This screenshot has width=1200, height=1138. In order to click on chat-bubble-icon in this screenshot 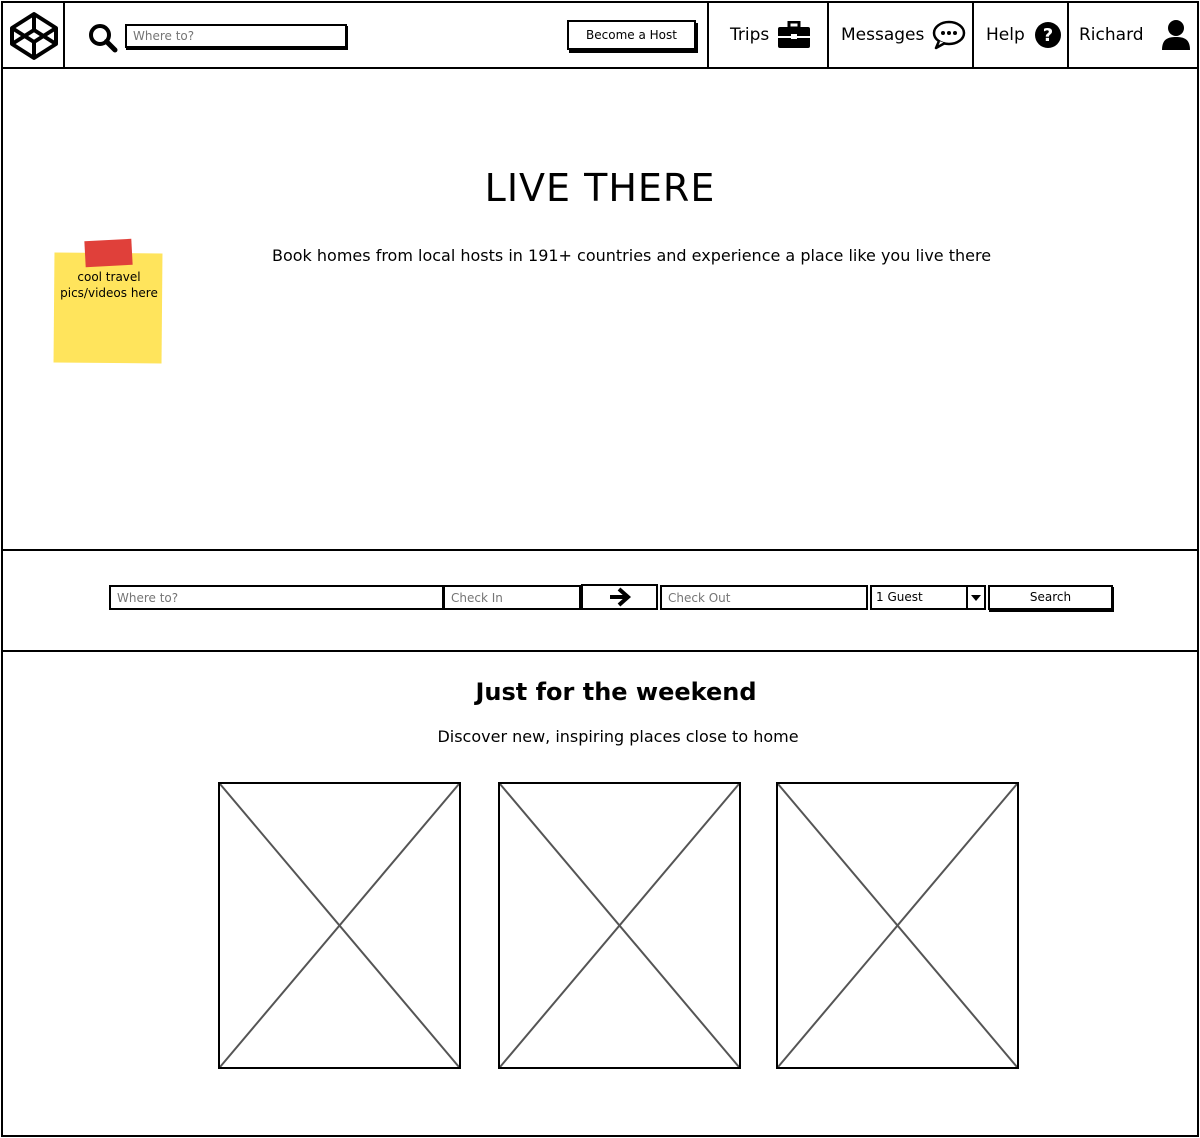, I will do `click(949, 35)`.